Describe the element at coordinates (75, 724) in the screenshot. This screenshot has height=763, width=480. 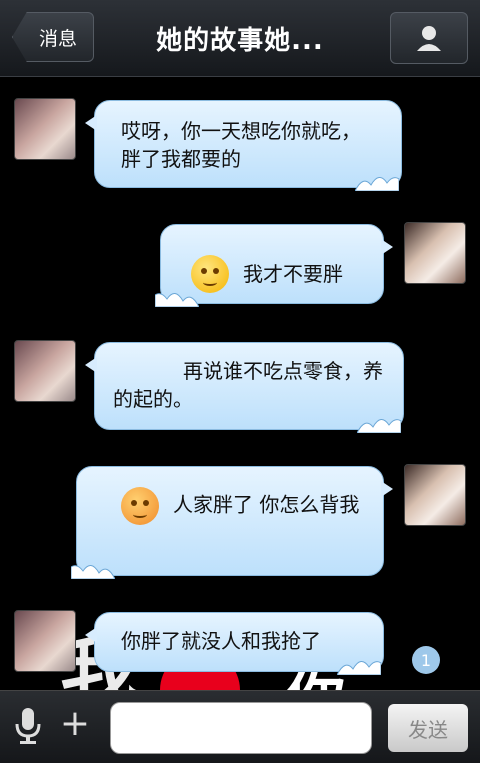
I see `plus-icon: +` at that location.